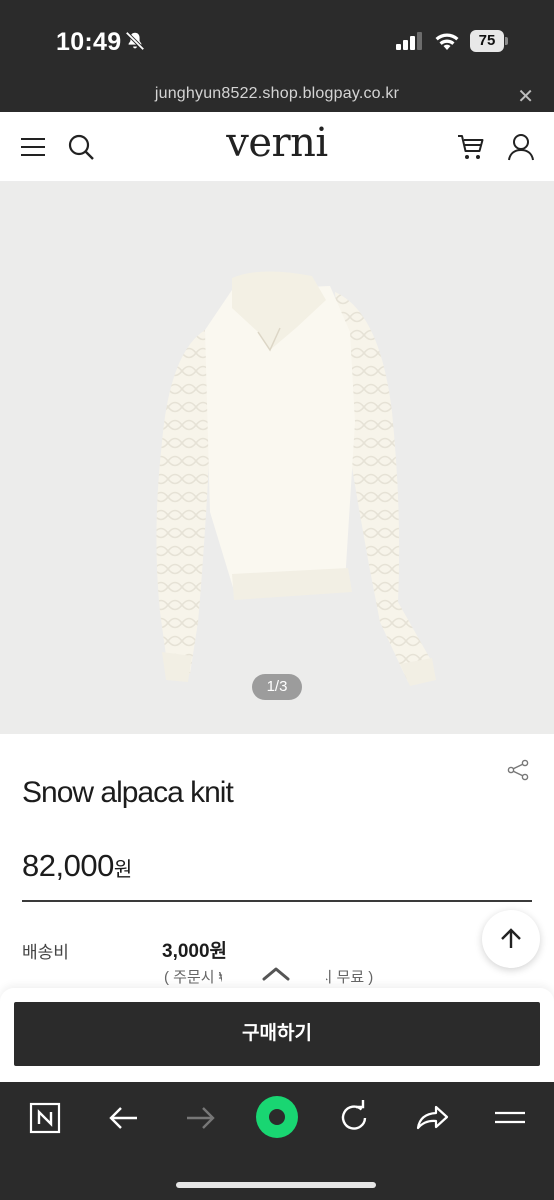 This screenshot has height=1200, width=554. I want to click on chevron-up-icon, so click(276, 973).